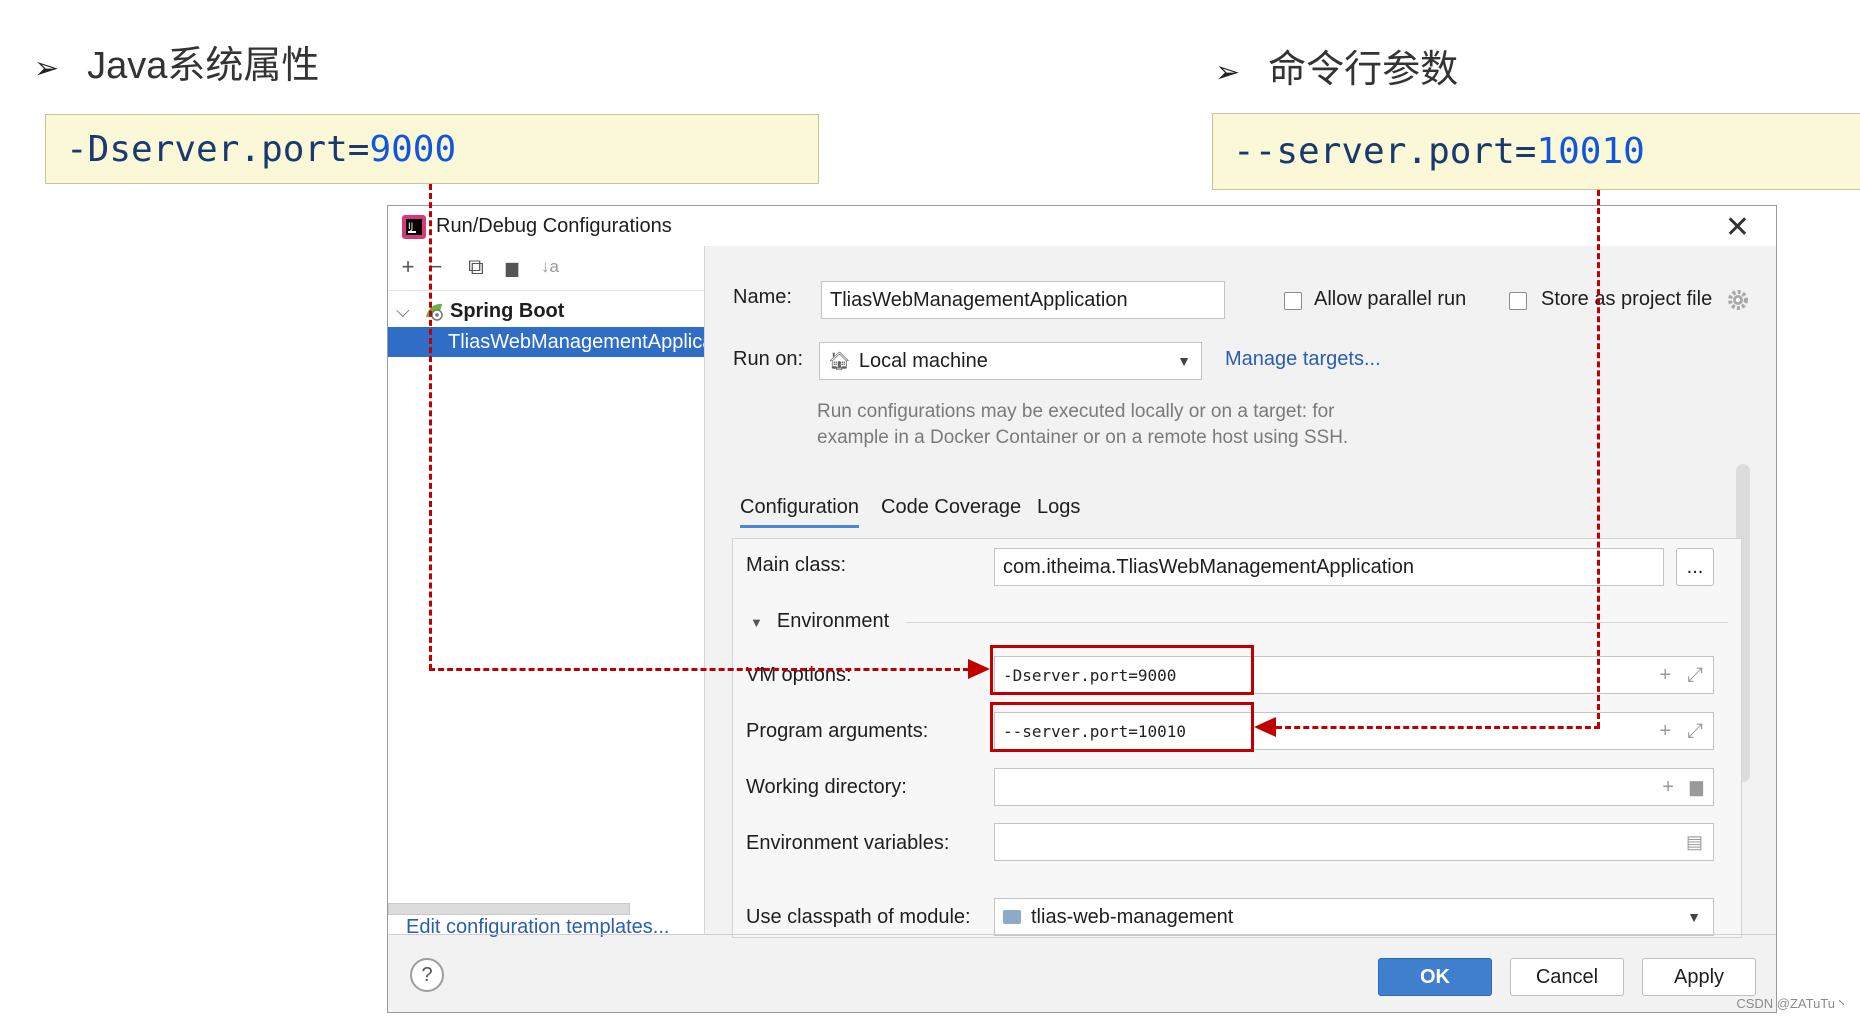 The image size is (1860, 1018). What do you see at coordinates (1738, 300) in the screenshot?
I see `gear-icon` at bounding box center [1738, 300].